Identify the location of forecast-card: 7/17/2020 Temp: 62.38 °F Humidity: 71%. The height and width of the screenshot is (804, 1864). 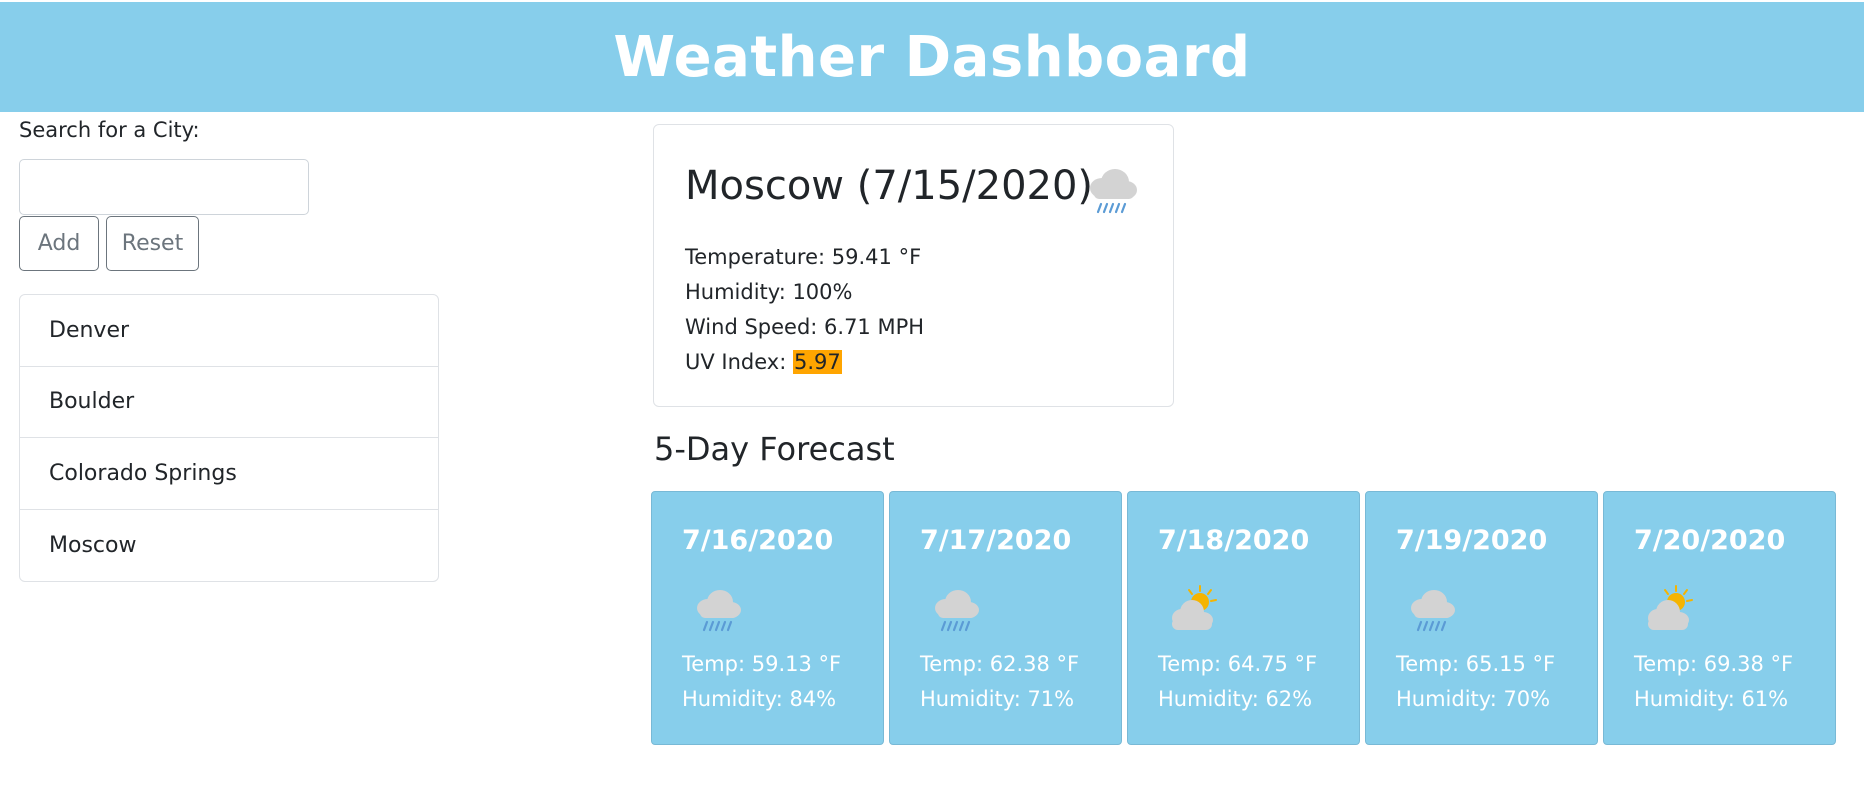
(1005, 618).